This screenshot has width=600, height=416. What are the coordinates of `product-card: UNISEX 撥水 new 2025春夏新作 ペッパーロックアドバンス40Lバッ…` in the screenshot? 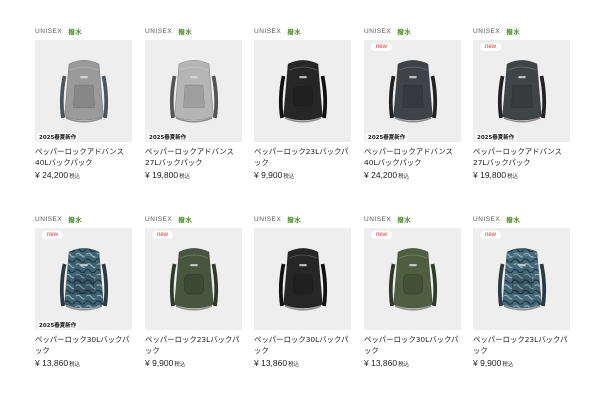 It's located at (412, 102).